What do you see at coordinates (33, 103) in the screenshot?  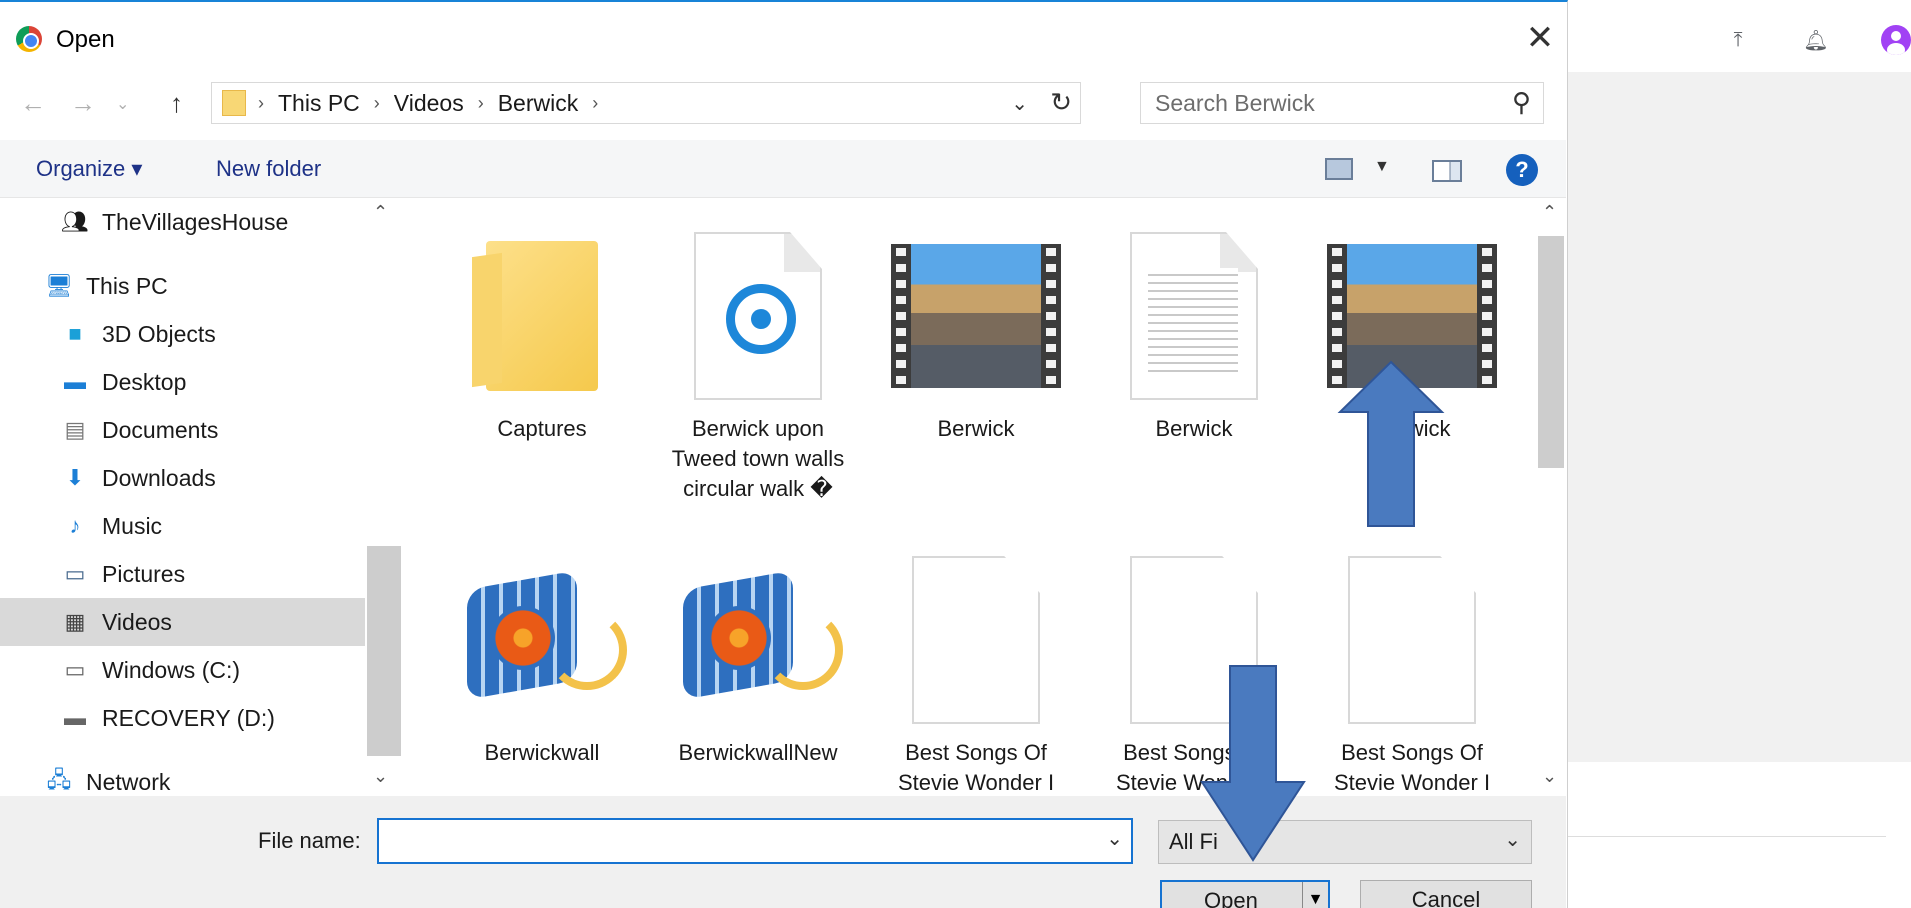 I see `back-arrow-icon: ←` at bounding box center [33, 103].